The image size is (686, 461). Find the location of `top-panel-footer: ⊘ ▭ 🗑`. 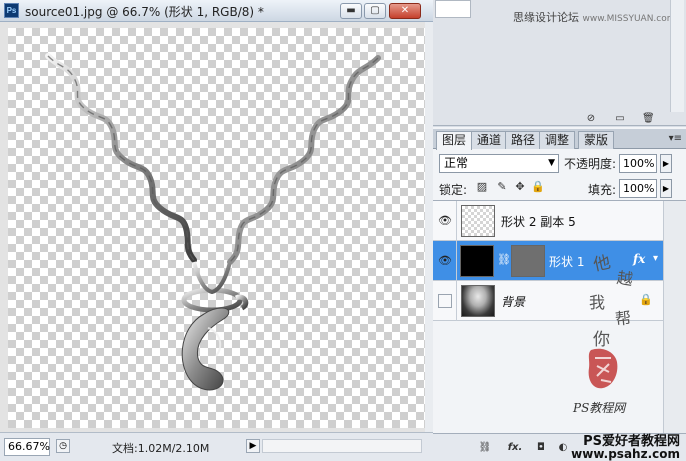

top-panel-footer: ⊘ ▭ 🗑 is located at coordinates (559, 119).